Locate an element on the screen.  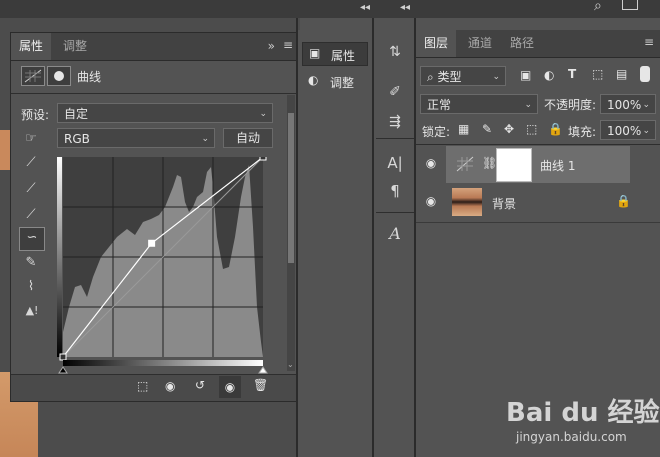
layer-mask-thumbnail is located at coordinates (514, 165).